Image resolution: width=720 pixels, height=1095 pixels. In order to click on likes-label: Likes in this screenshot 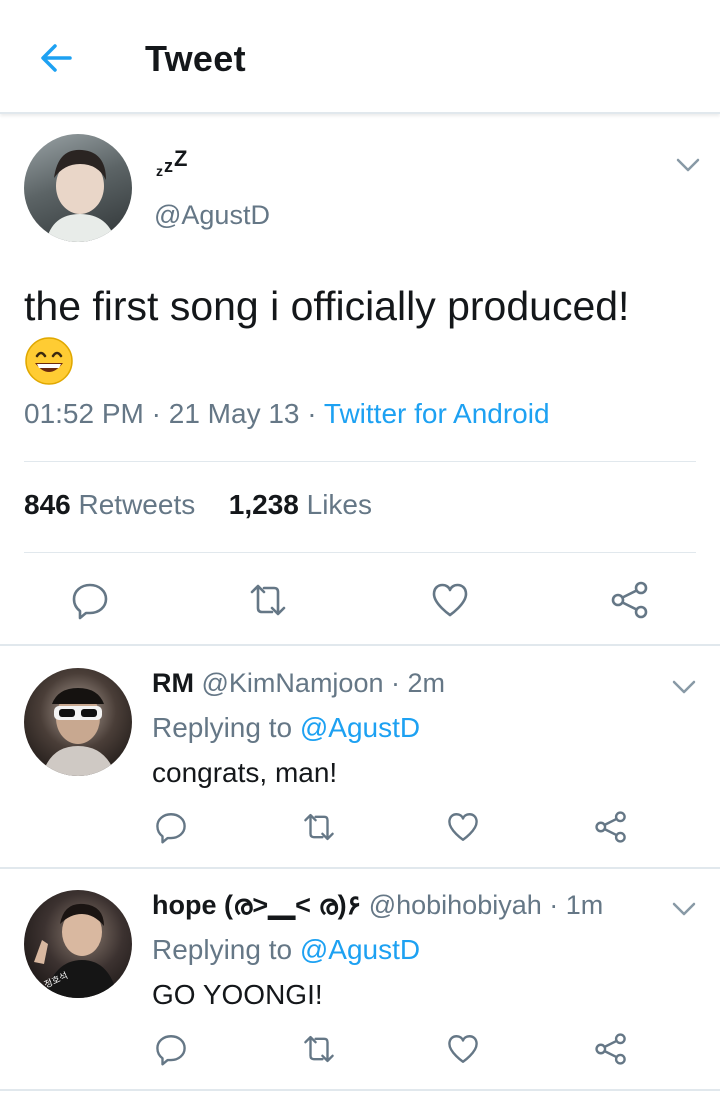, I will do `click(339, 504)`.